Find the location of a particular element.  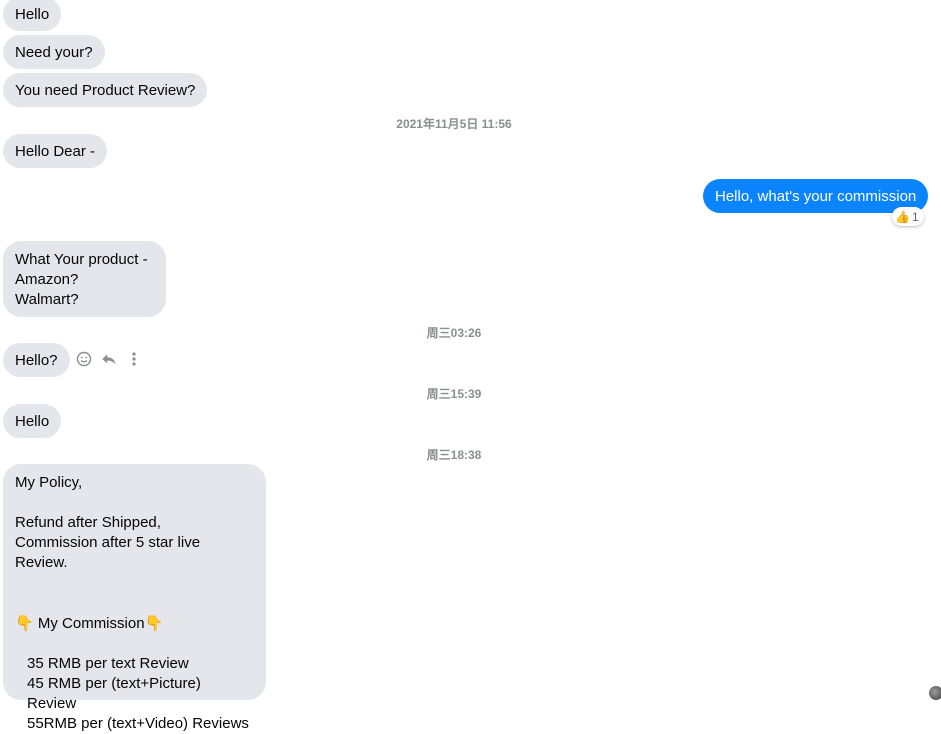

thumbs-up-icon: 👍 is located at coordinates (902, 216).